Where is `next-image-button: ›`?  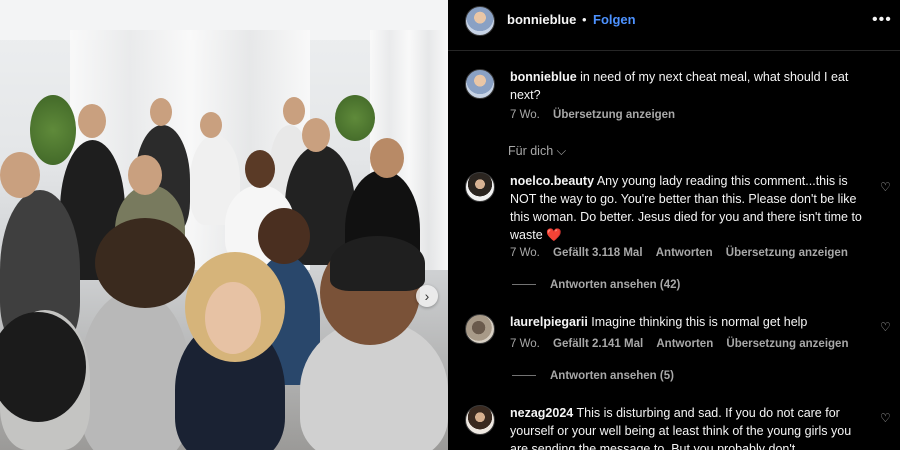
next-image-button: › is located at coordinates (427, 296).